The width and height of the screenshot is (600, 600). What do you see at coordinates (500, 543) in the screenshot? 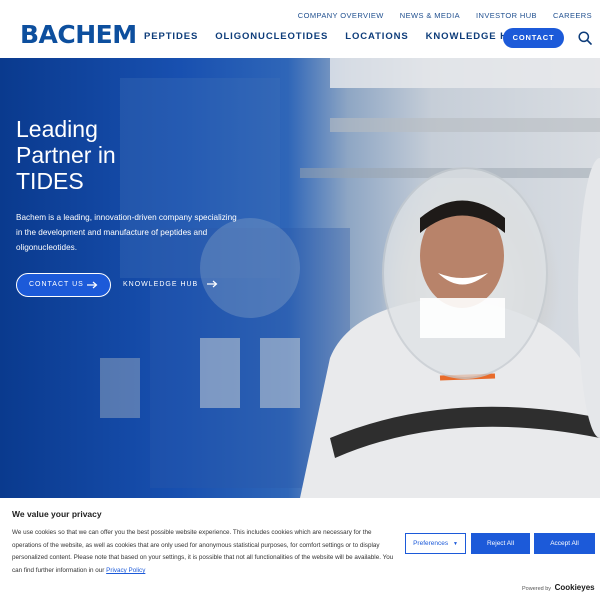
I see `reject-all-button: Reject All` at bounding box center [500, 543].